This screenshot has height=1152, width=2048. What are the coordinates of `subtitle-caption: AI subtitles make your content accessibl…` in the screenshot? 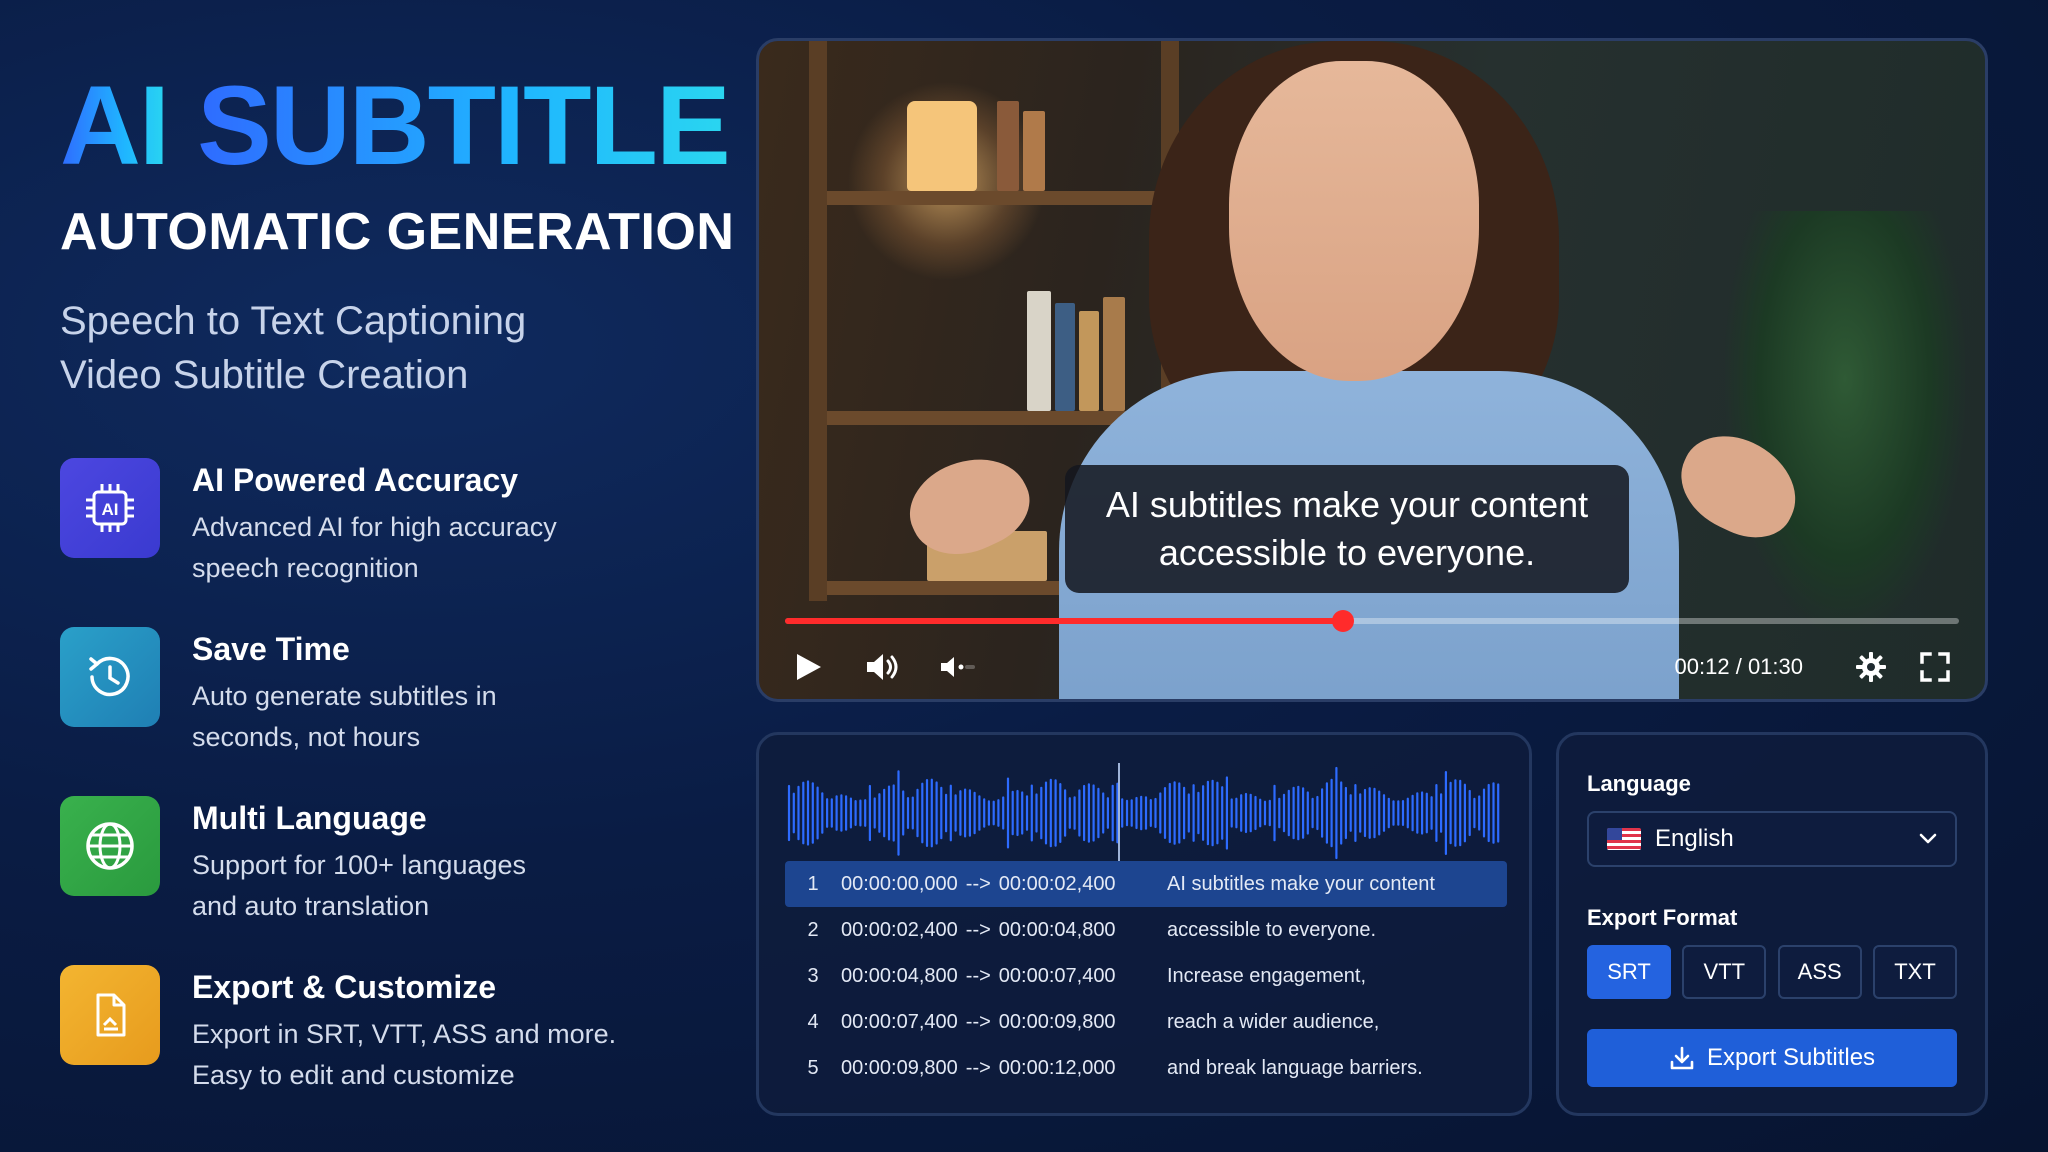 It's located at (1347, 529).